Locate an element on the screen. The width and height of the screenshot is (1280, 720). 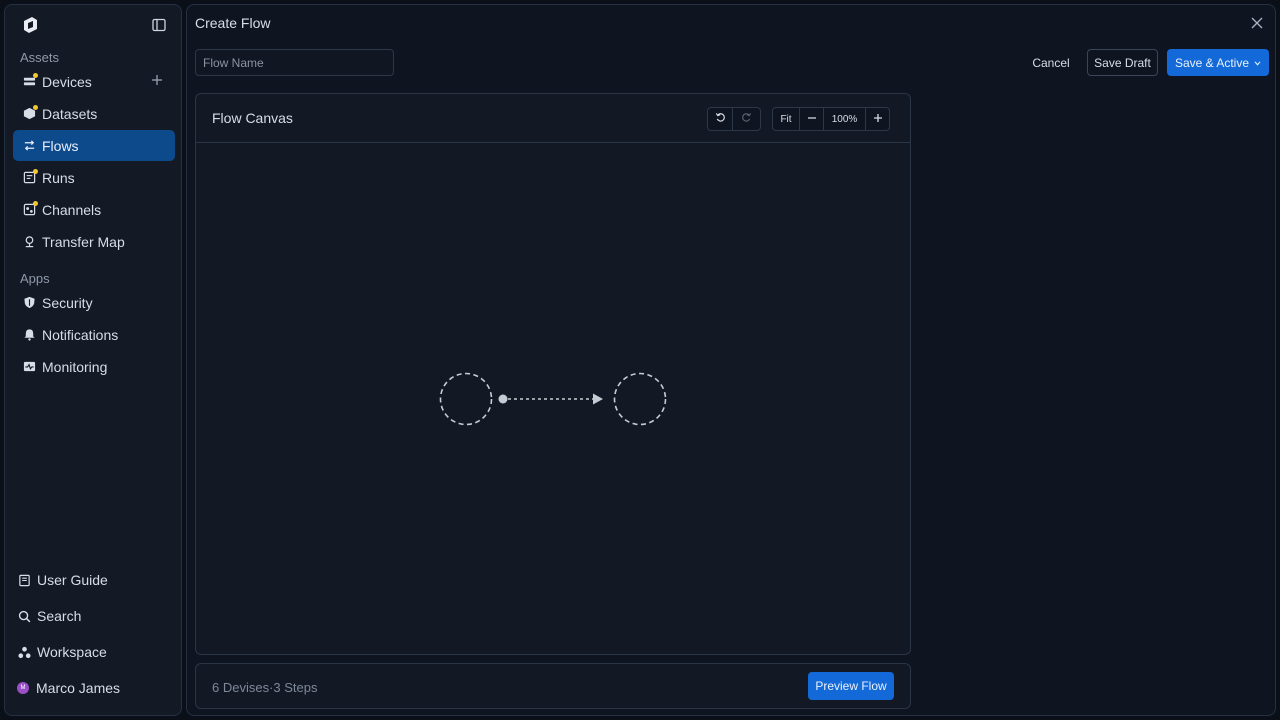
sidebar-item-user-guide: User Guide is located at coordinates (62, 580).